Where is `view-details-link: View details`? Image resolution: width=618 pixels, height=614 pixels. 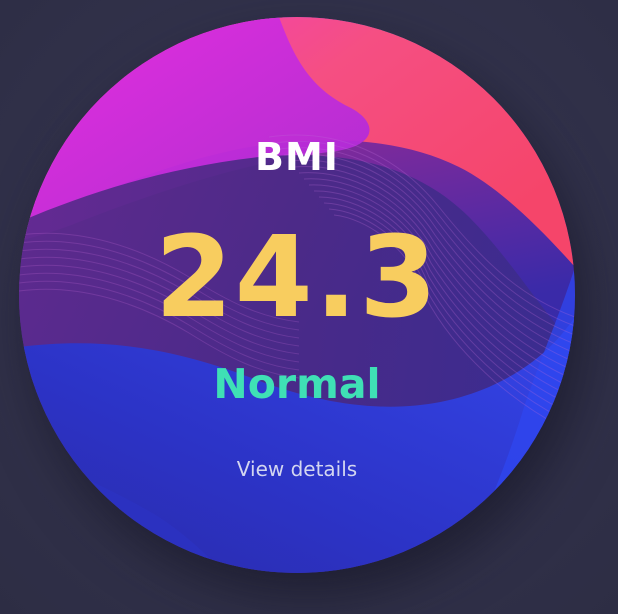 view-details-link: View details is located at coordinates (297, 469).